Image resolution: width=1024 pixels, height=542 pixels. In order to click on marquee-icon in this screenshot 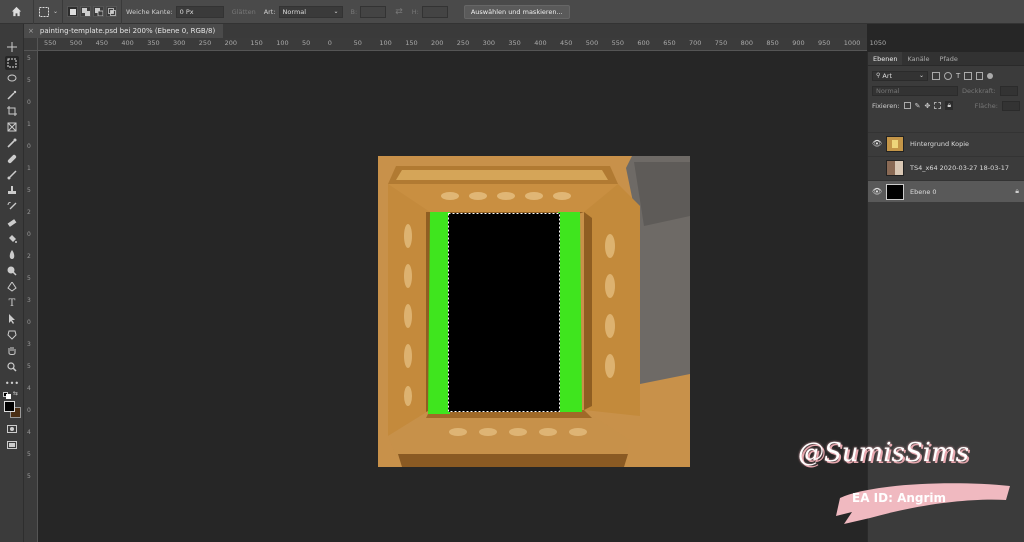, I will do `click(12, 63)`.